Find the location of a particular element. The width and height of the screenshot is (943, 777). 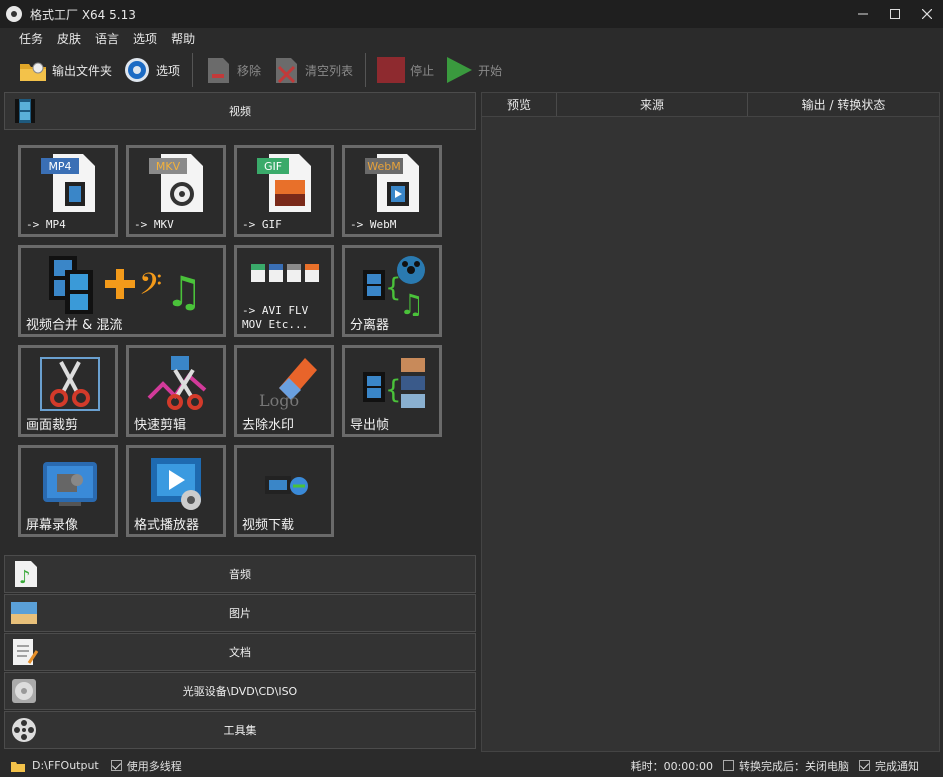

category-rom-label: 光驱设备\DVD\CD\ISO is located at coordinates (240, 691).